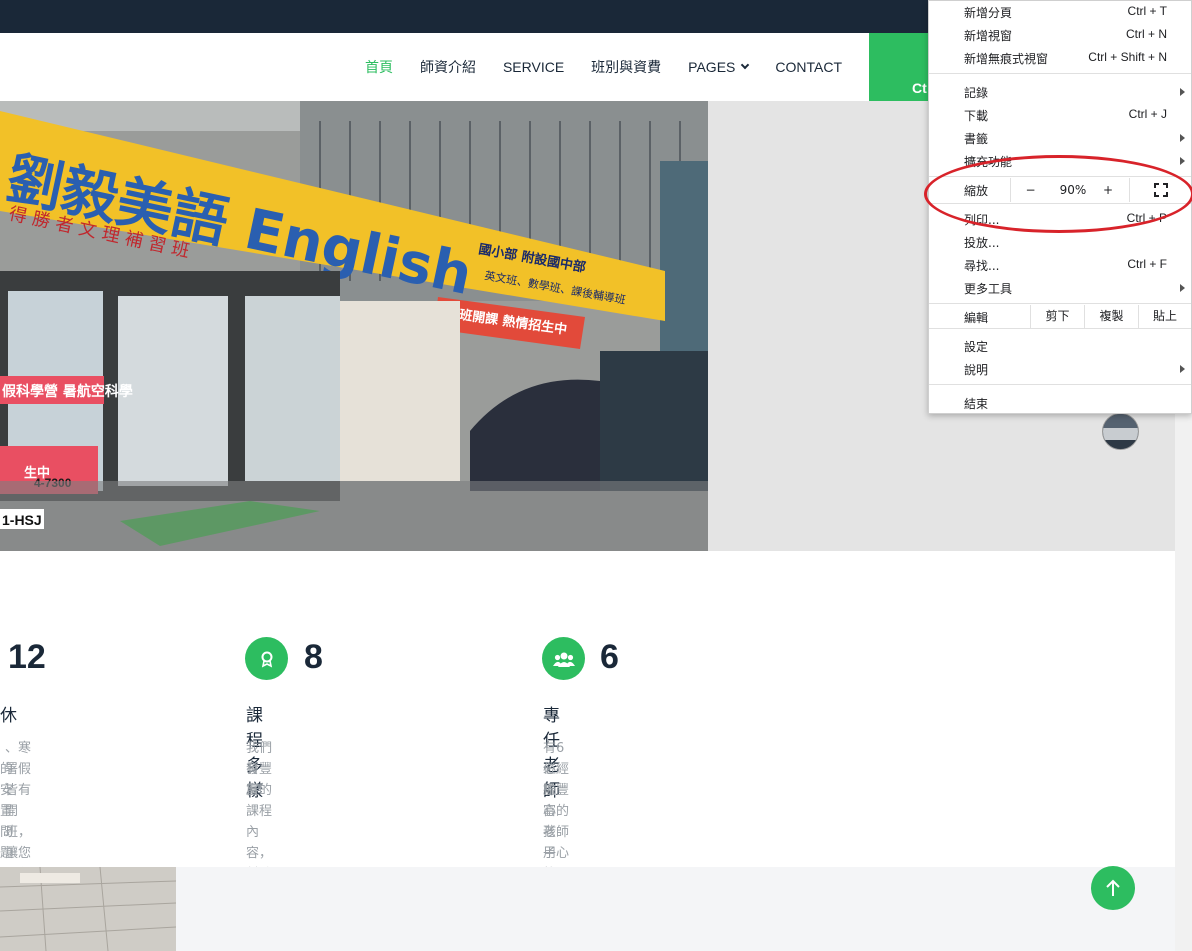 The height and width of the screenshot is (951, 1192). What do you see at coordinates (1146, 34) in the screenshot?
I see `menu-shortcut: Ctrl + N` at bounding box center [1146, 34].